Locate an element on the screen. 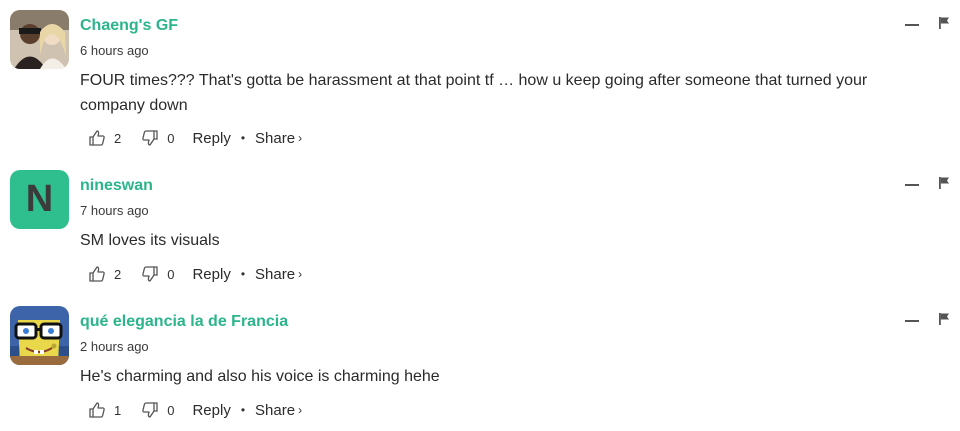 The image size is (960, 431). comment-author: qué elegancia la de Francia is located at coordinates (184, 322).